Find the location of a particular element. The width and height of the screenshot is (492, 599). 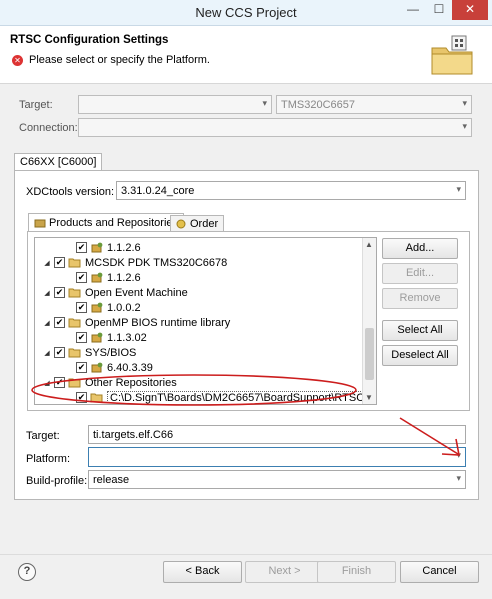

error-message: ✕ Please select or specify the Platform. is located at coordinates (111, 60).